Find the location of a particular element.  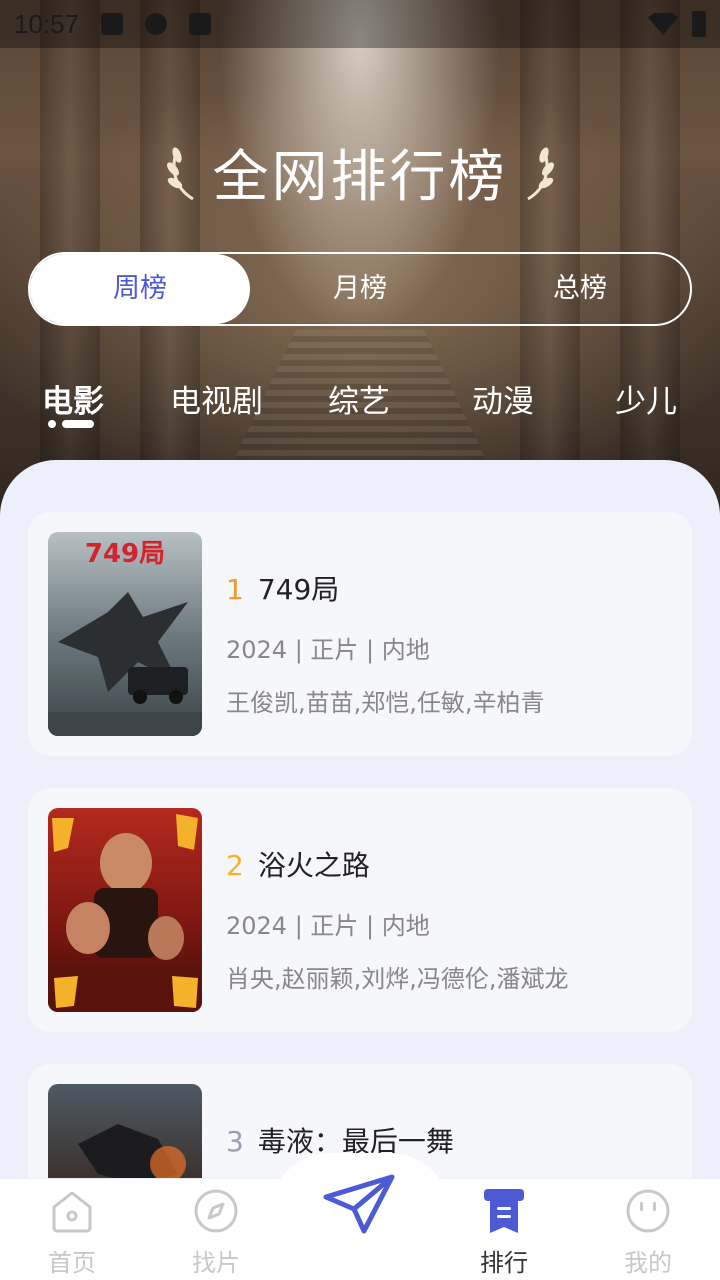

image-icon is located at coordinates (112, 24).